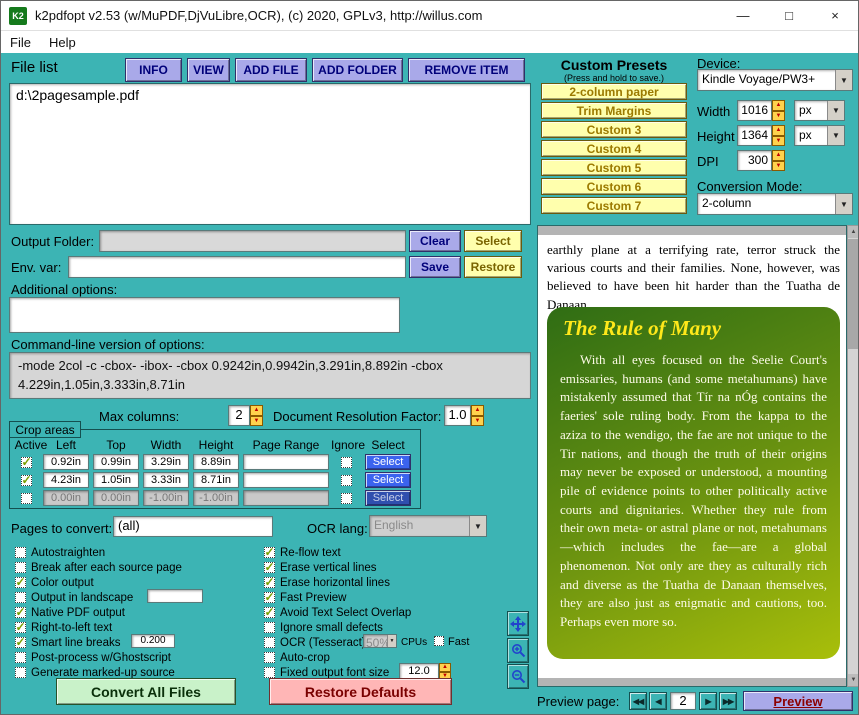 This screenshot has height=715, width=859. I want to click on crop-row3-left-input: 0.00in, so click(66, 498).